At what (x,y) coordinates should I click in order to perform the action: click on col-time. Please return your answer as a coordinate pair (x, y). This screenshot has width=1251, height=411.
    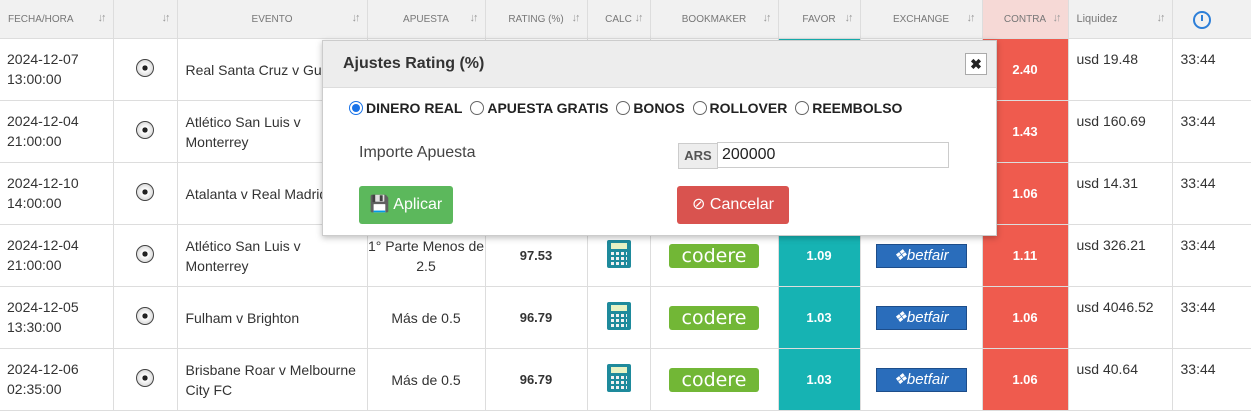
    Looking at the image, I should click on (1211, 19).